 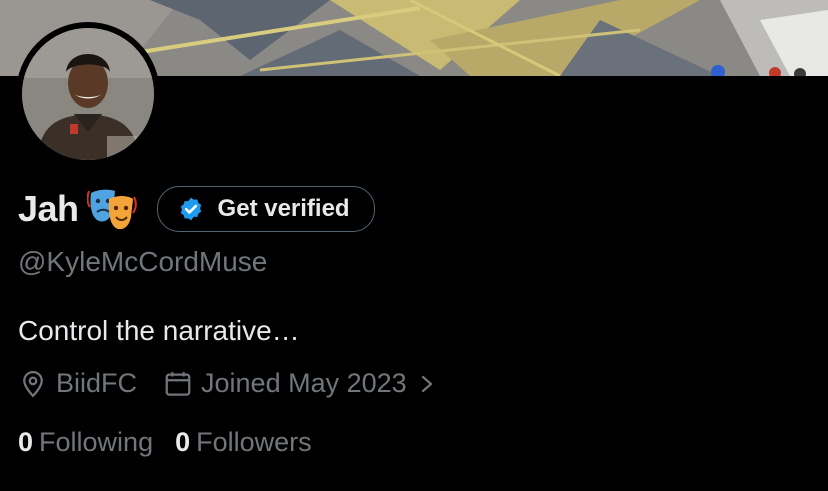 I want to click on avatar, so click(x=88, y=94).